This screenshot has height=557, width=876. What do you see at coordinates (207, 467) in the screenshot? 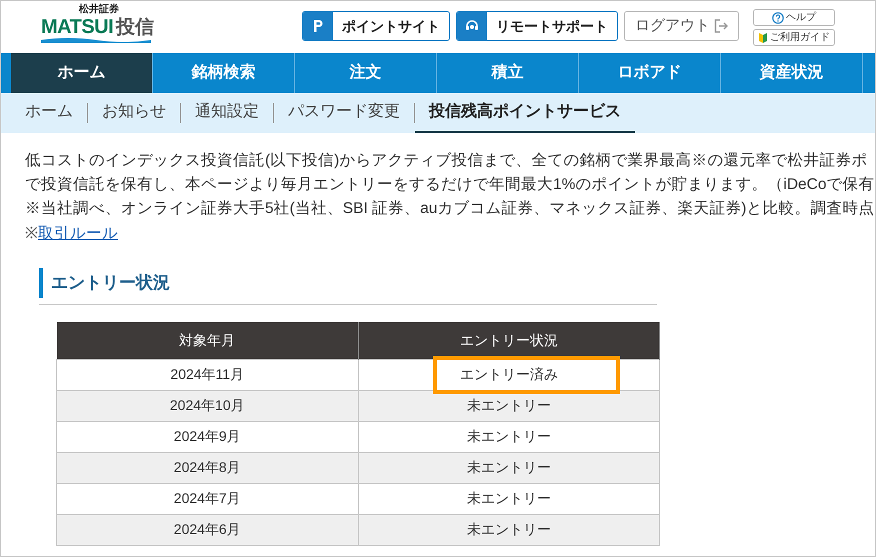
I see `table-cell: 2024年8月` at bounding box center [207, 467].